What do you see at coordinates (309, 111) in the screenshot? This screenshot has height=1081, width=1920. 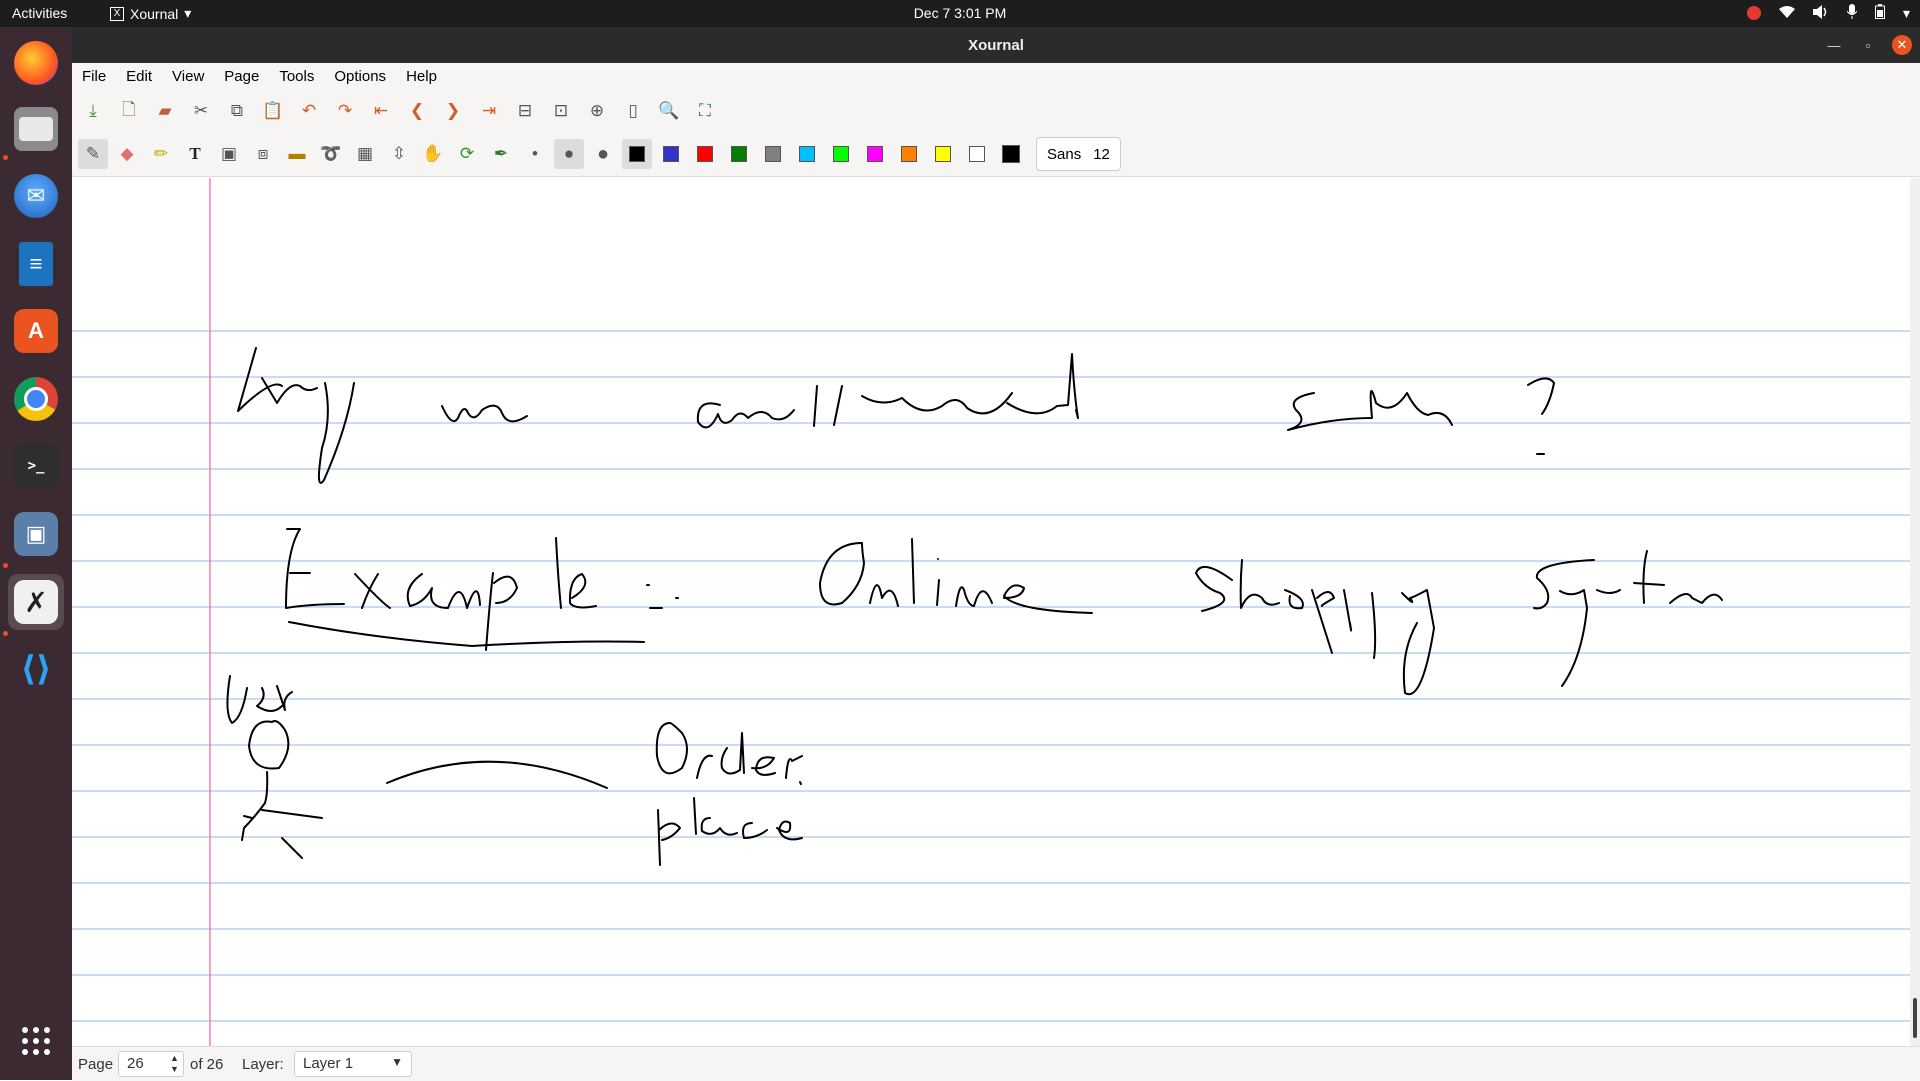 I see `undo-icon: ↶` at bounding box center [309, 111].